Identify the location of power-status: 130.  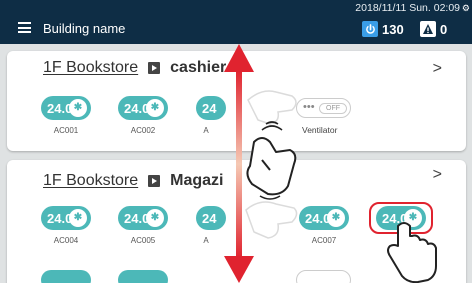
(383, 29).